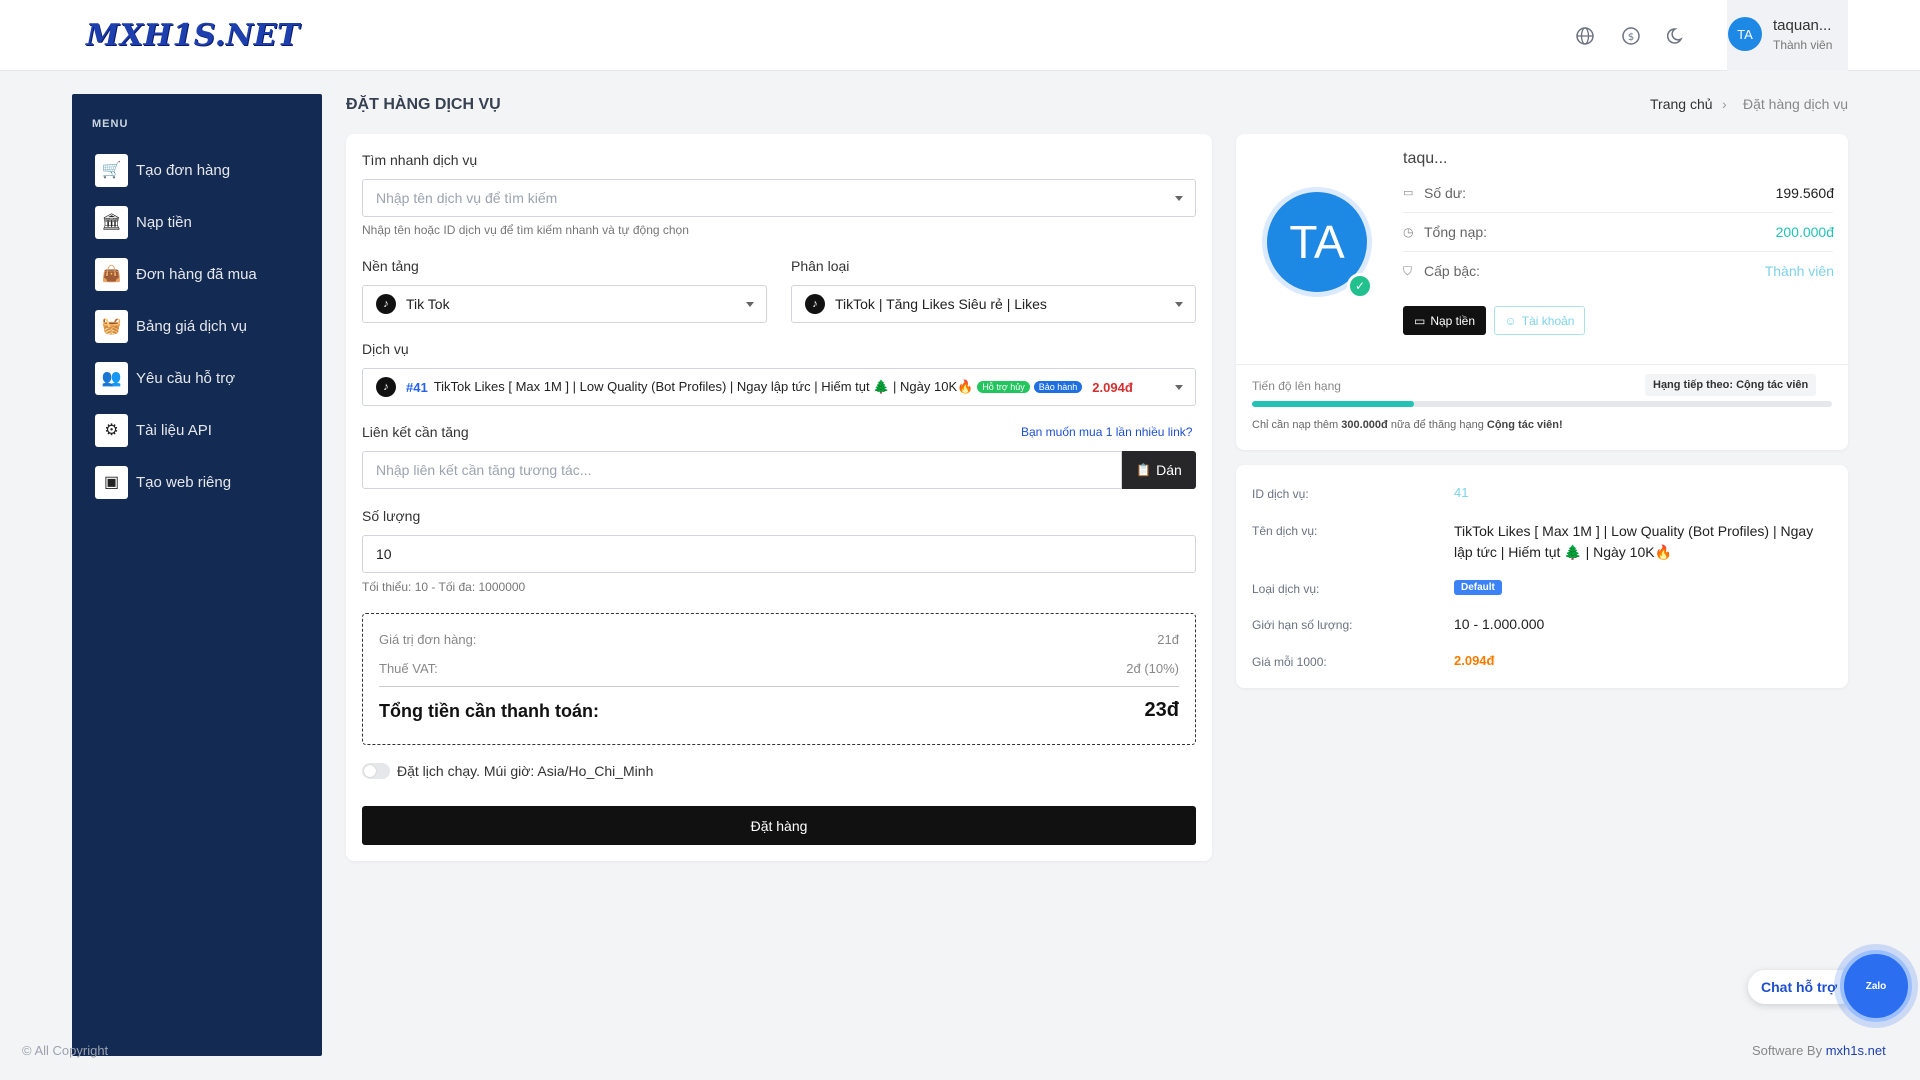 Image resolution: width=1920 pixels, height=1080 pixels. I want to click on service-info-card, so click(1542, 576).